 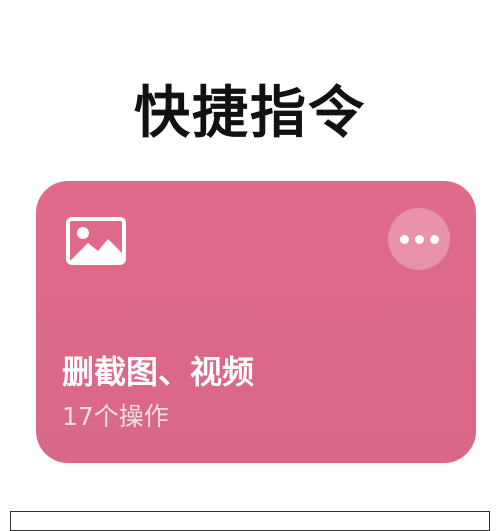 I want to click on photo-icon, so click(x=96, y=241).